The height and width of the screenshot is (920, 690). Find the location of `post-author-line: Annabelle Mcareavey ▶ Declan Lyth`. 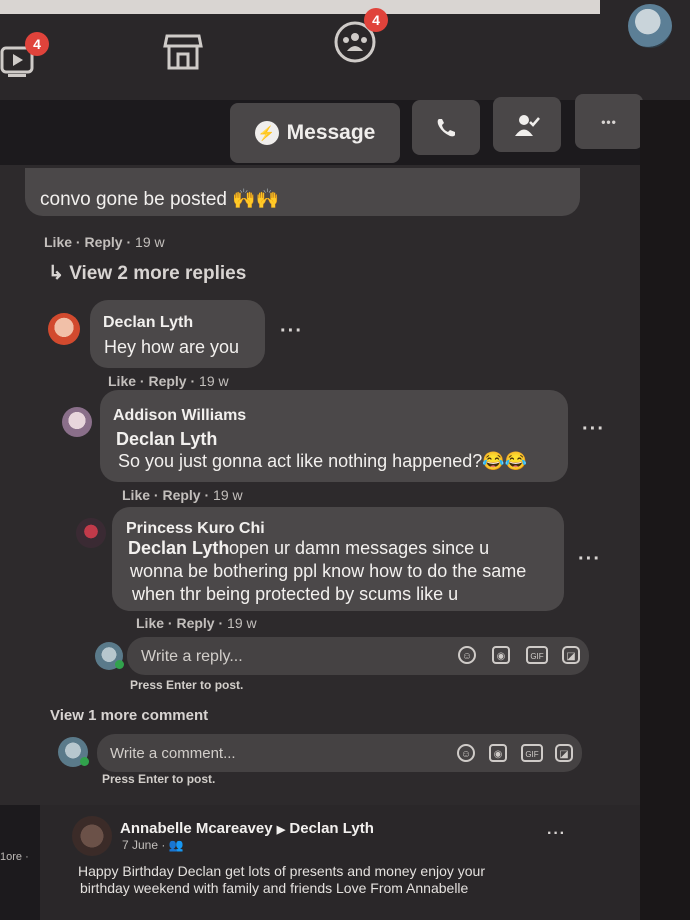

post-author-line: Annabelle Mcareavey ▶ Declan Lyth is located at coordinates (247, 828).